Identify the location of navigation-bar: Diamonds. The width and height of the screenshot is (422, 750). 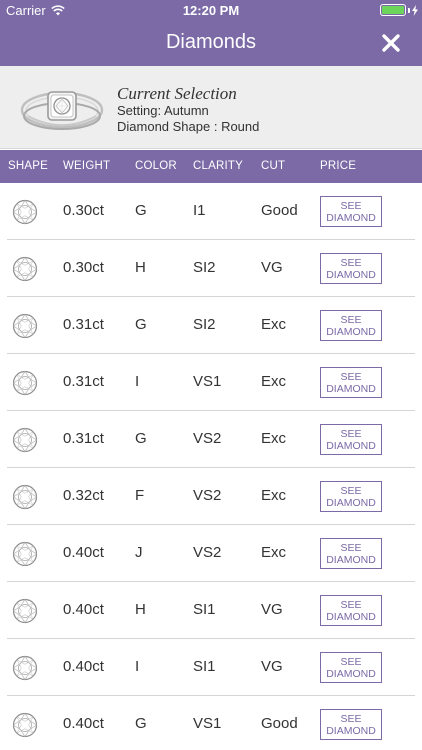
(211, 44).